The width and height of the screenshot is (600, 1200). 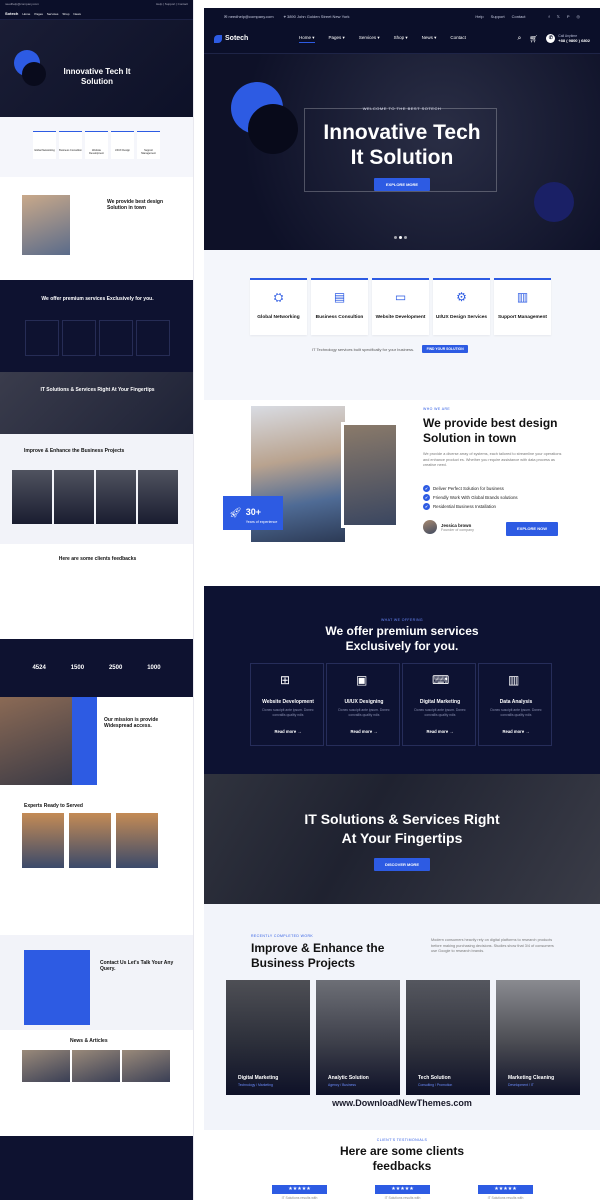 I want to click on rocket-icon: 🚀︎, so click(x=235, y=513).